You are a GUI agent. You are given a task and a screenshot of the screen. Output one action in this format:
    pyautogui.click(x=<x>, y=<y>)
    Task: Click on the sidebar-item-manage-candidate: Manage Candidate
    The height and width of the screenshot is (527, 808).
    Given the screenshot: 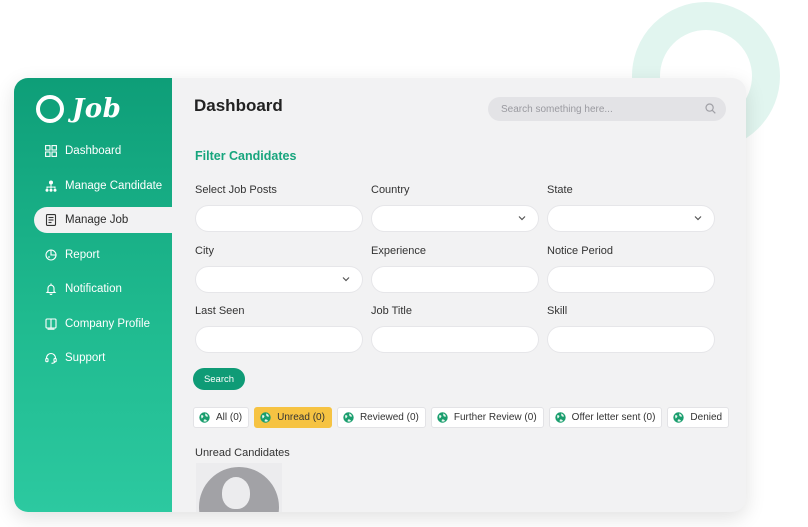 What is the action you would take?
    pyautogui.click(x=93, y=186)
    